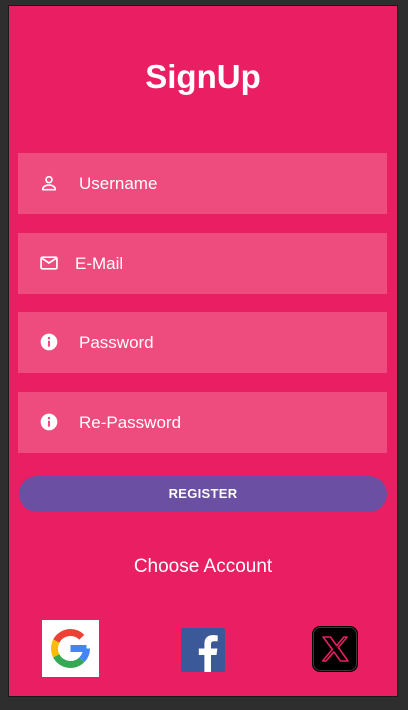 The image size is (408, 710). Describe the element at coordinates (202, 263) in the screenshot. I see `email-field: E-Mail` at that location.